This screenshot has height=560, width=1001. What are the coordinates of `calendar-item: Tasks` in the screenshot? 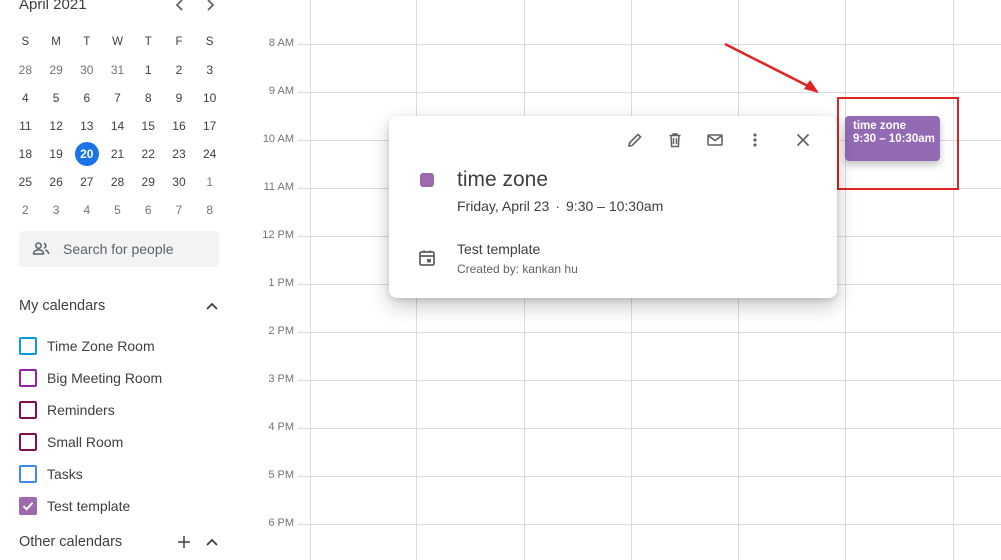 It's located at (124, 474).